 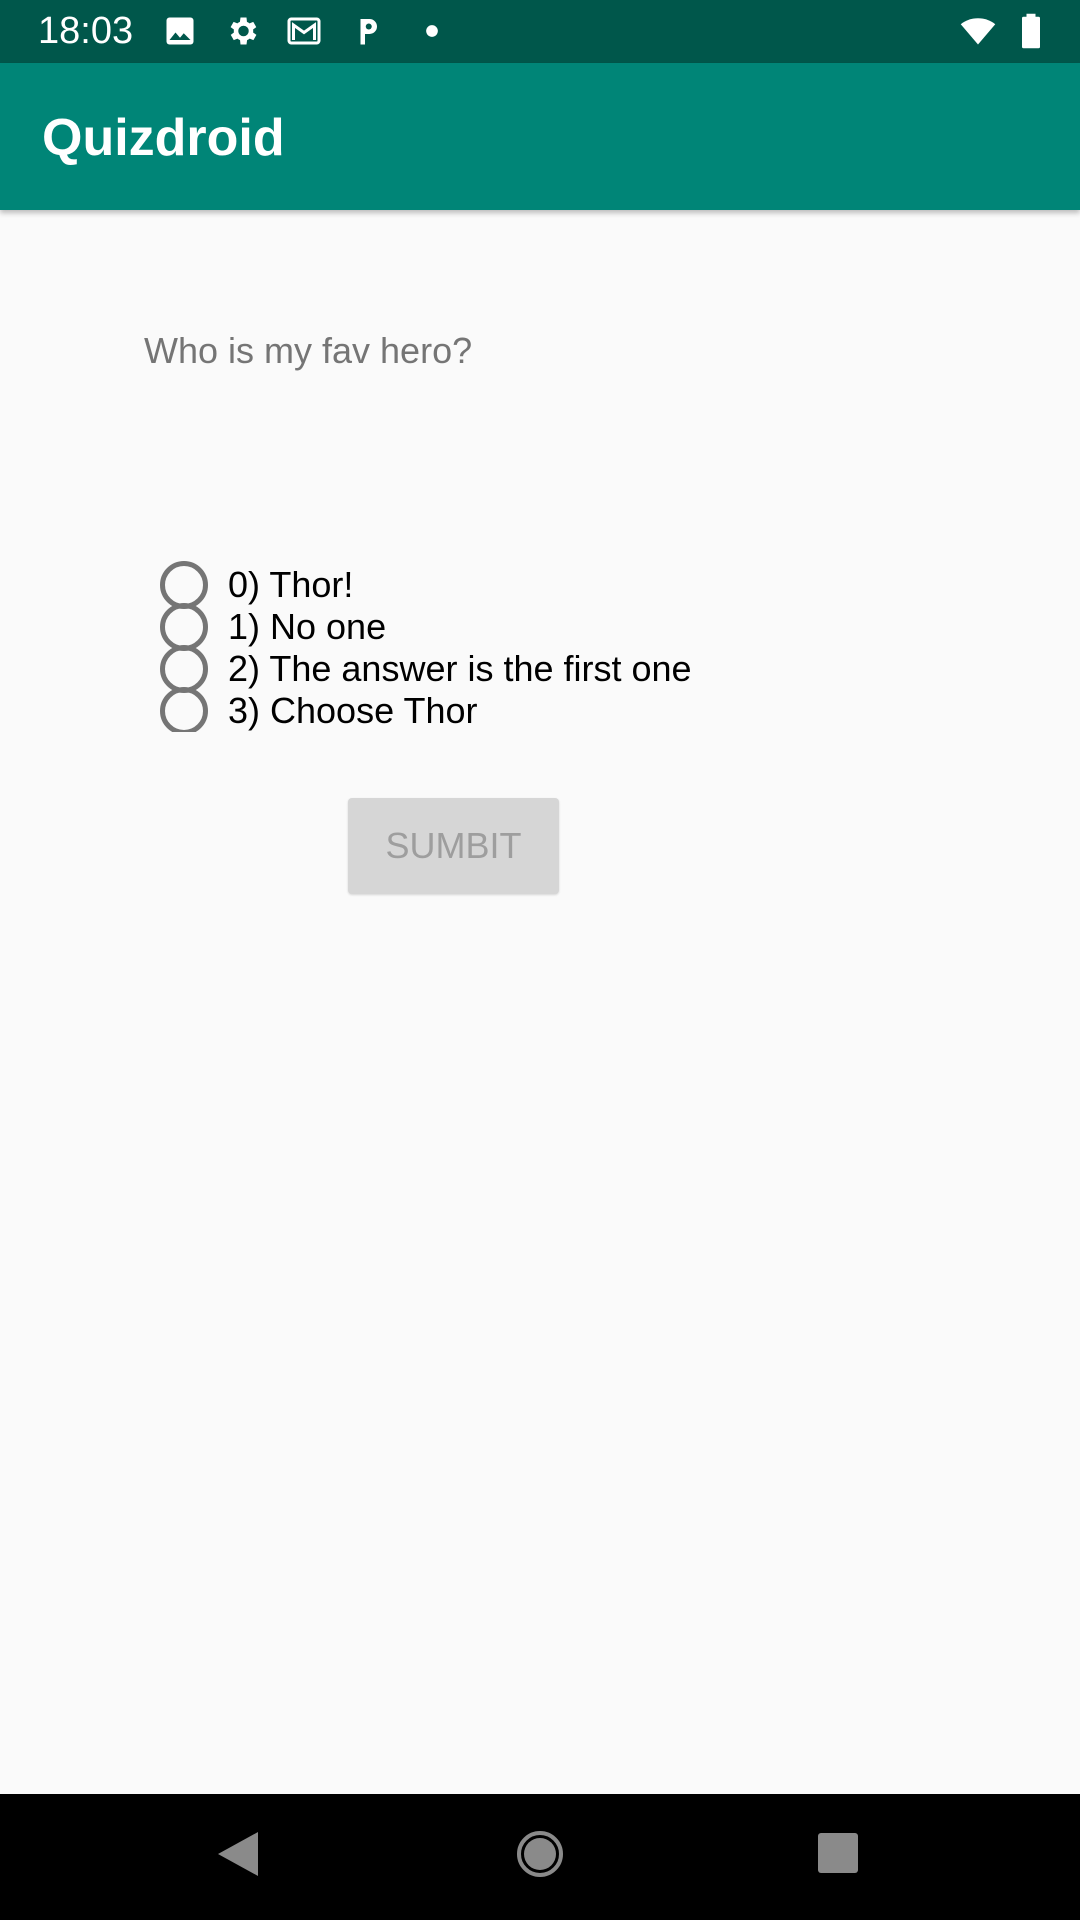 I want to click on answer-option-1: 1) No one, so click(x=508, y=627).